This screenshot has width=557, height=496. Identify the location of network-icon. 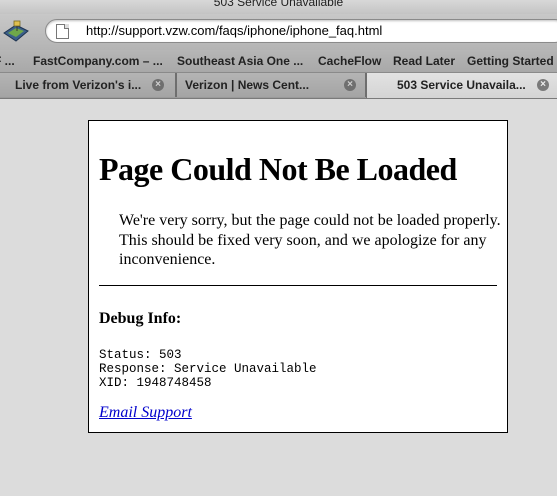
(17, 32).